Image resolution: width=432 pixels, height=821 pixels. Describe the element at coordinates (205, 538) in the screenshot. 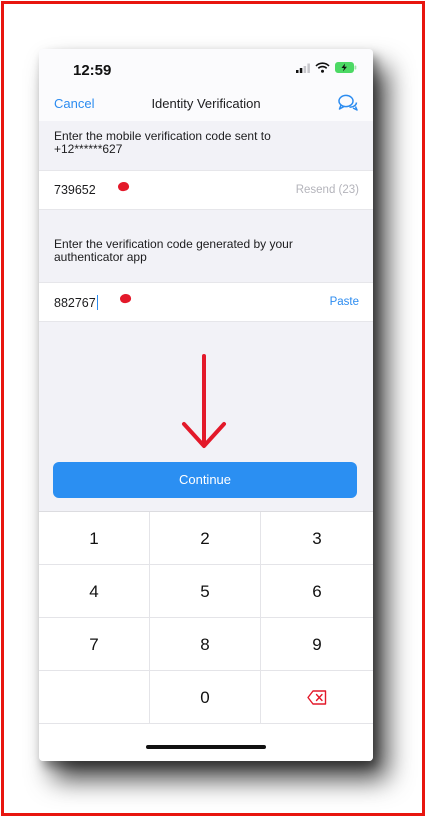

I see `key-2: 2` at that location.